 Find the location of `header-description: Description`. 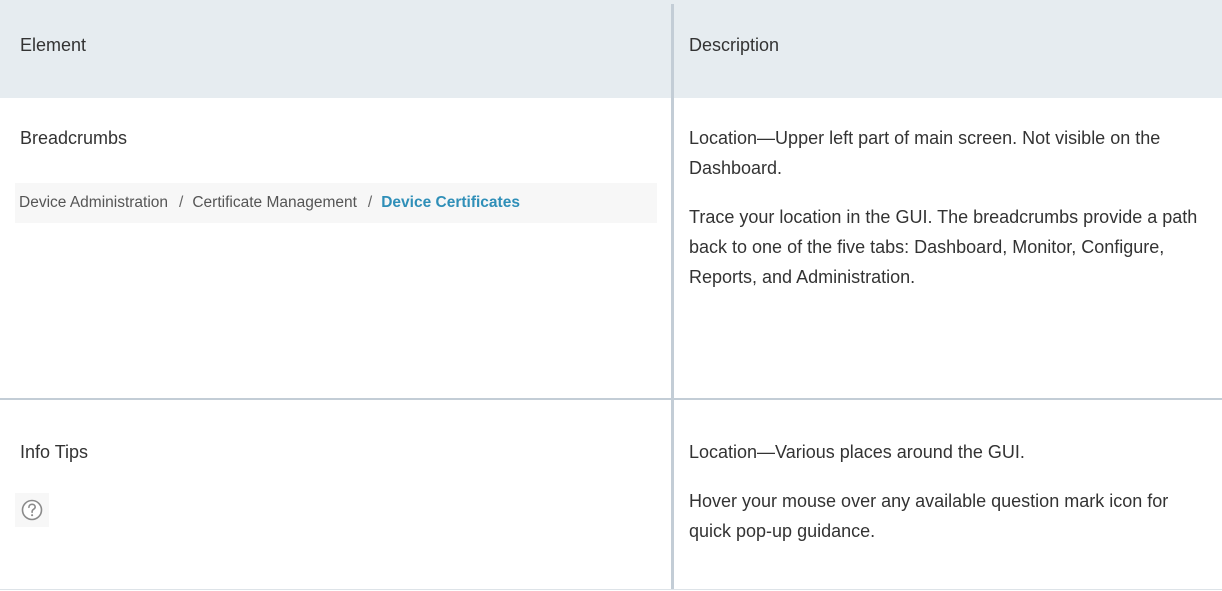

header-description: Description is located at coordinates (734, 45).